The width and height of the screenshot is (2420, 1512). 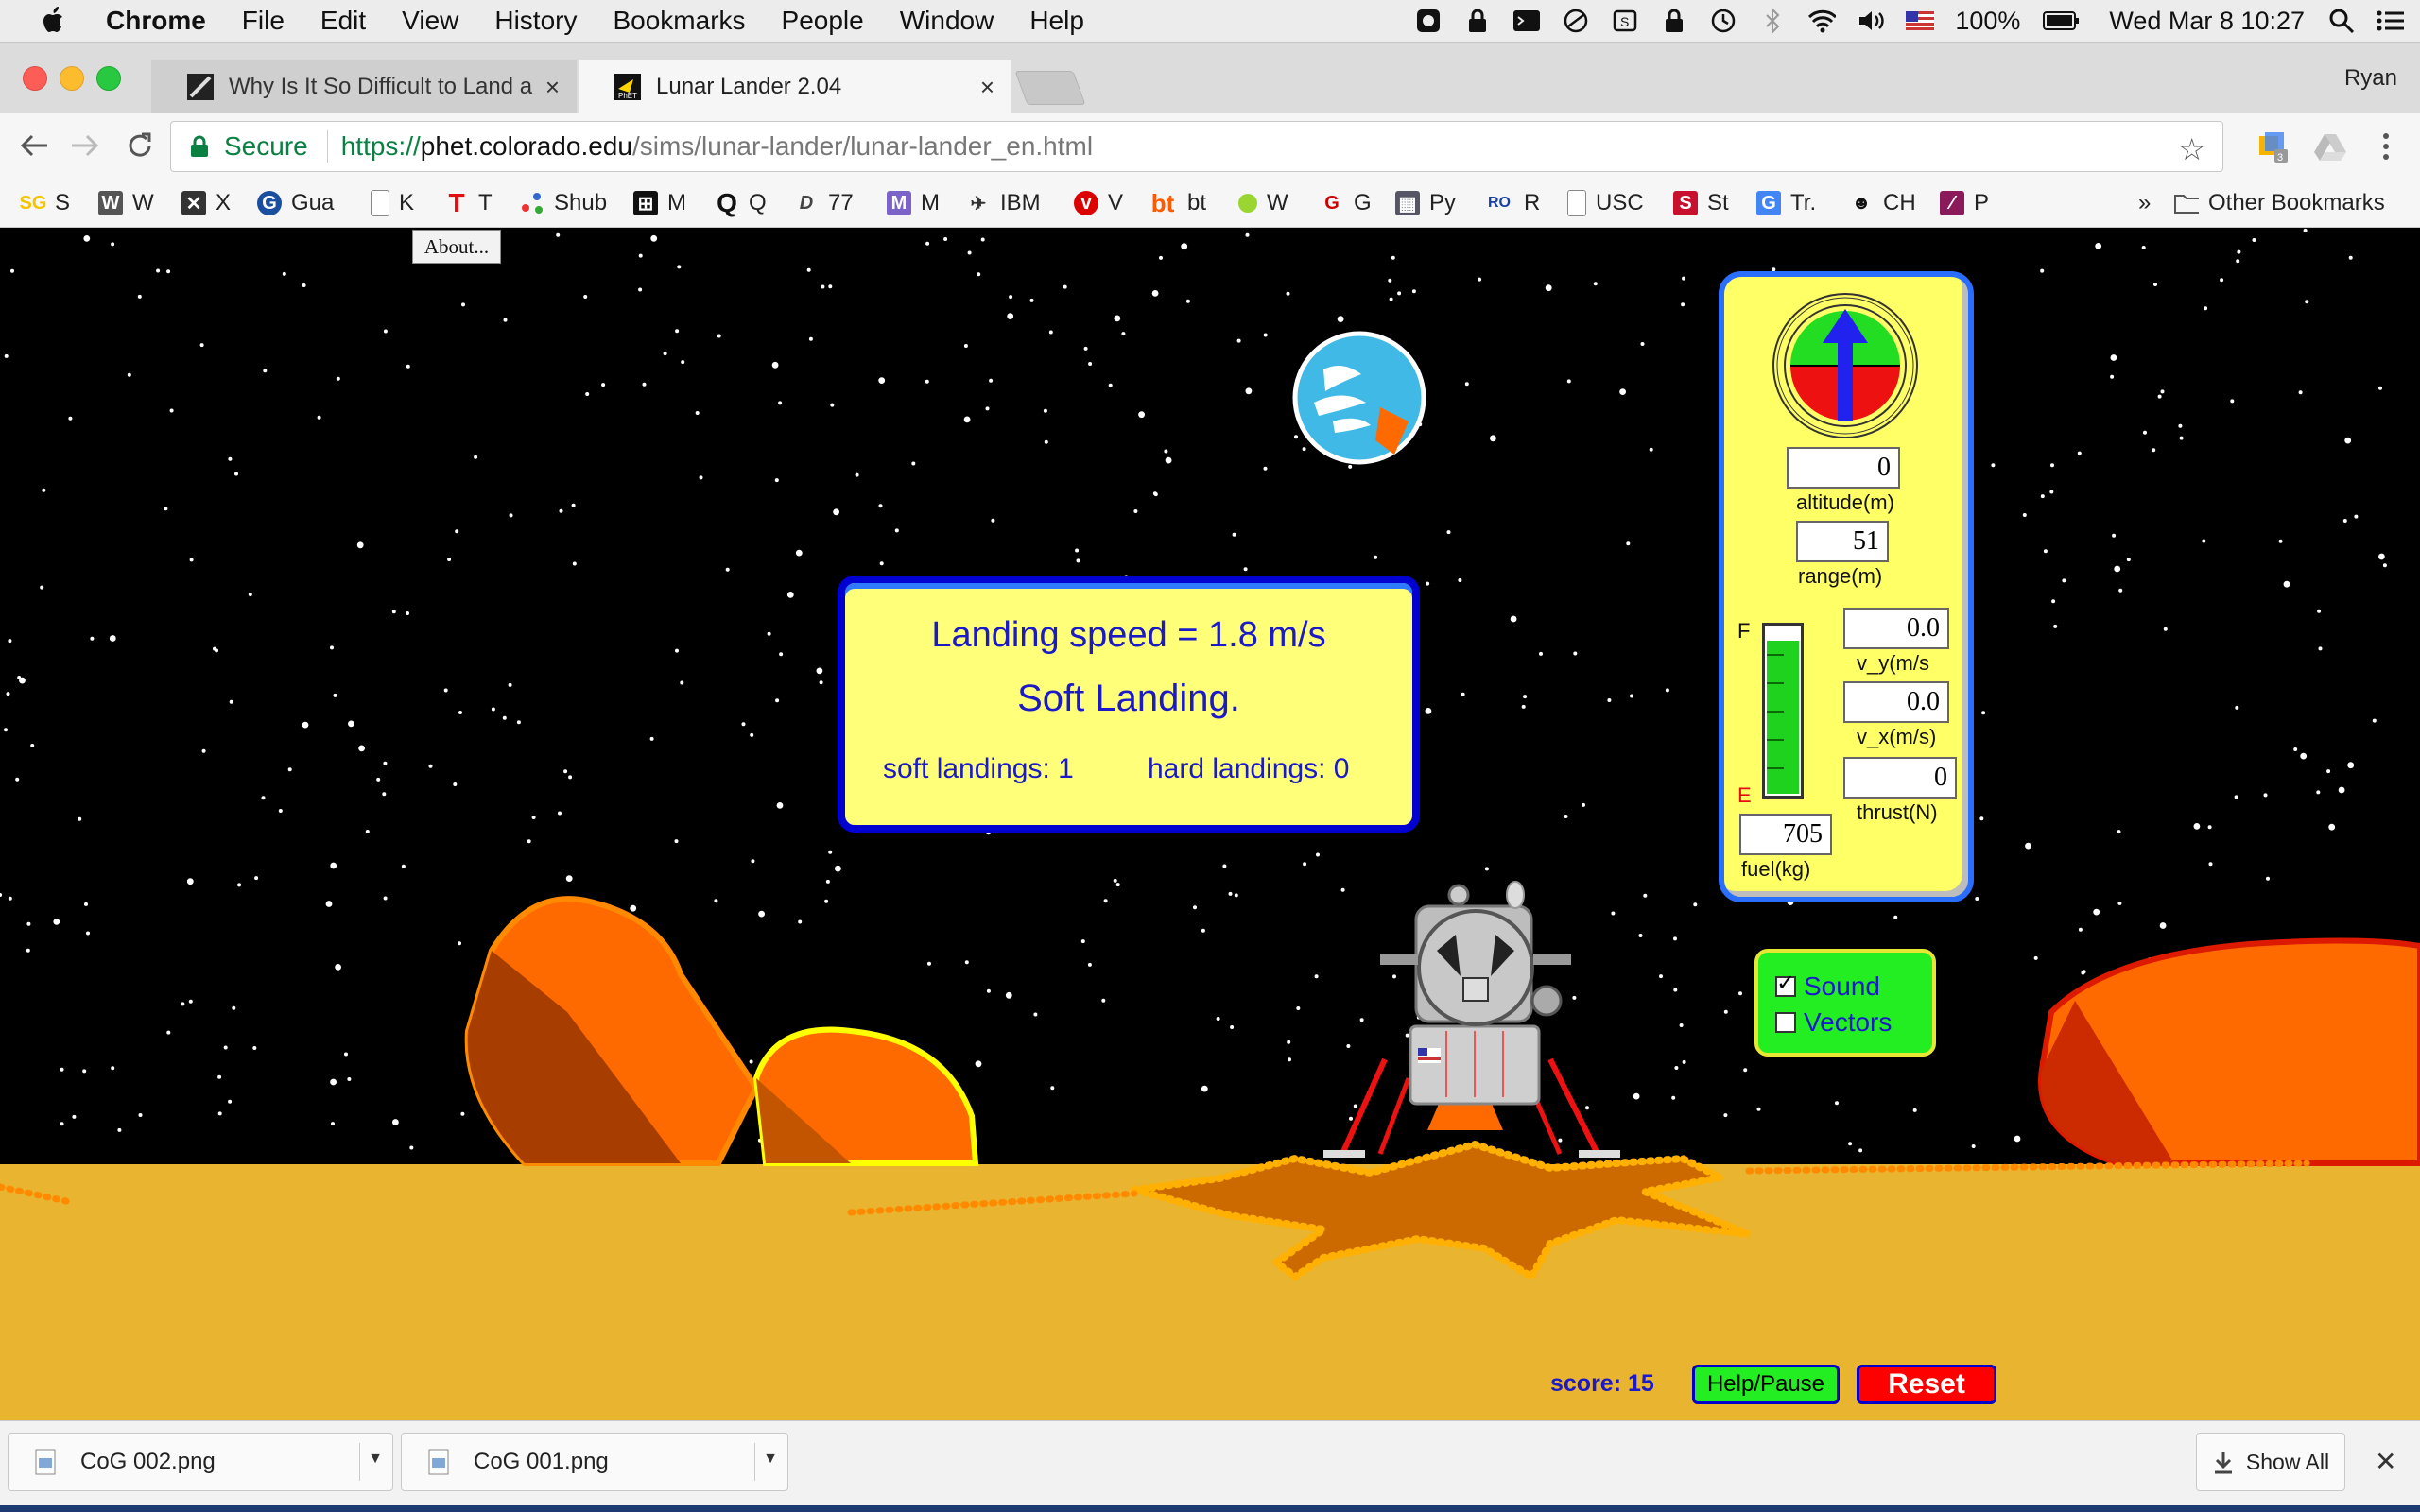 What do you see at coordinates (2145, 203) in the screenshot?
I see `bookmarks-overflow-button: »` at bounding box center [2145, 203].